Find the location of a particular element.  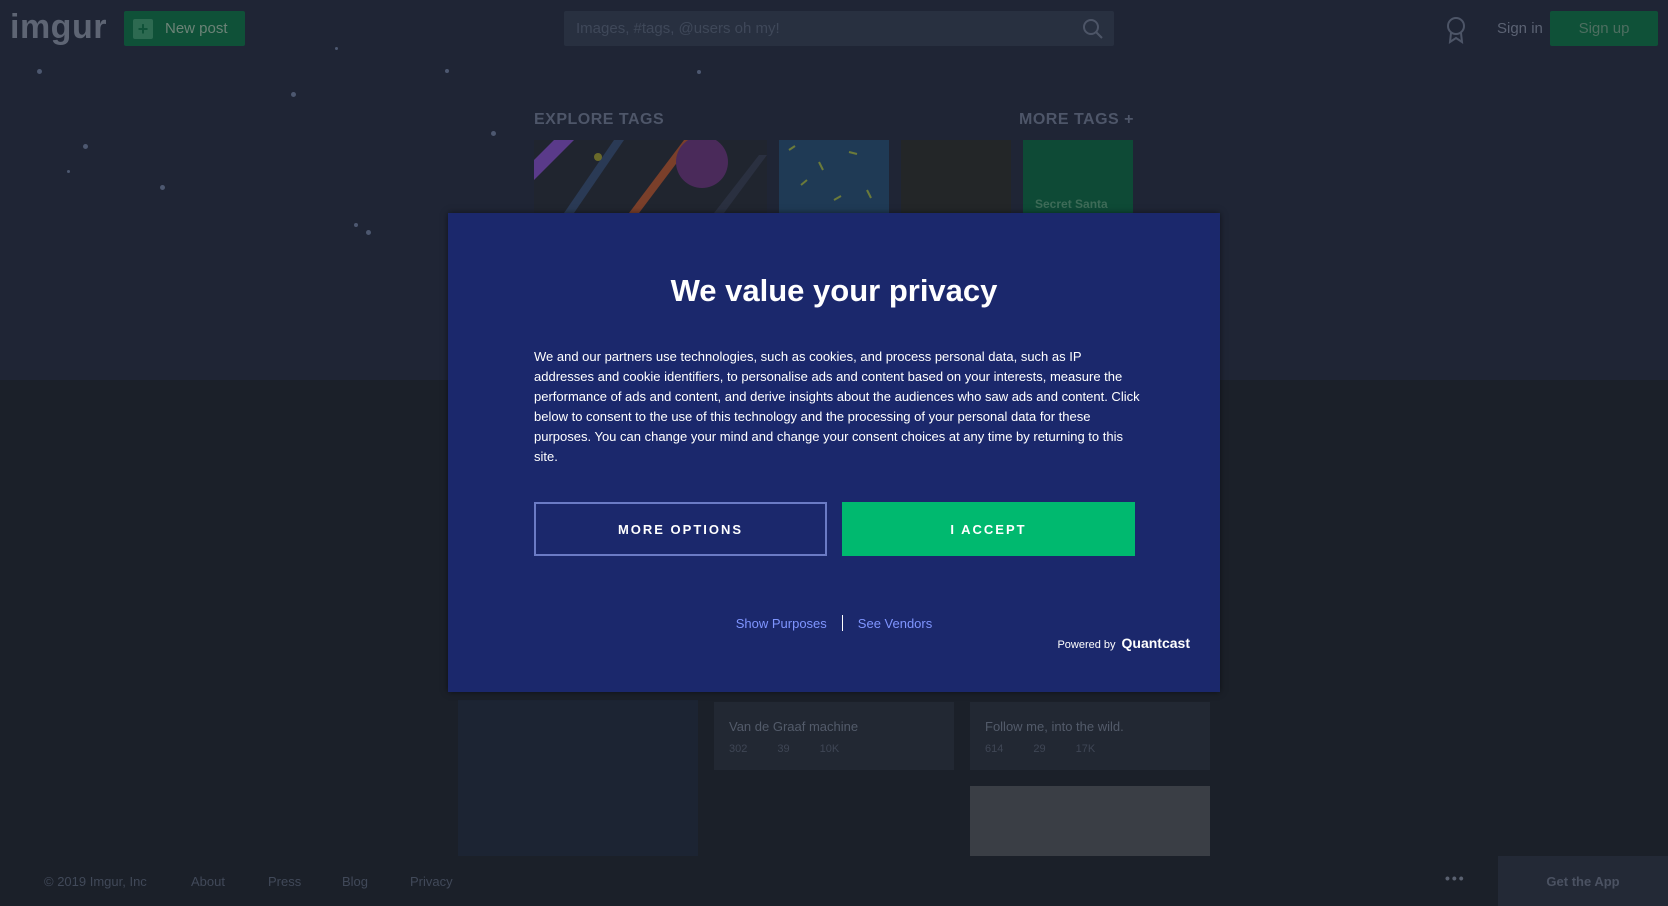

plus-icon: + is located at coordinates (143, 28).